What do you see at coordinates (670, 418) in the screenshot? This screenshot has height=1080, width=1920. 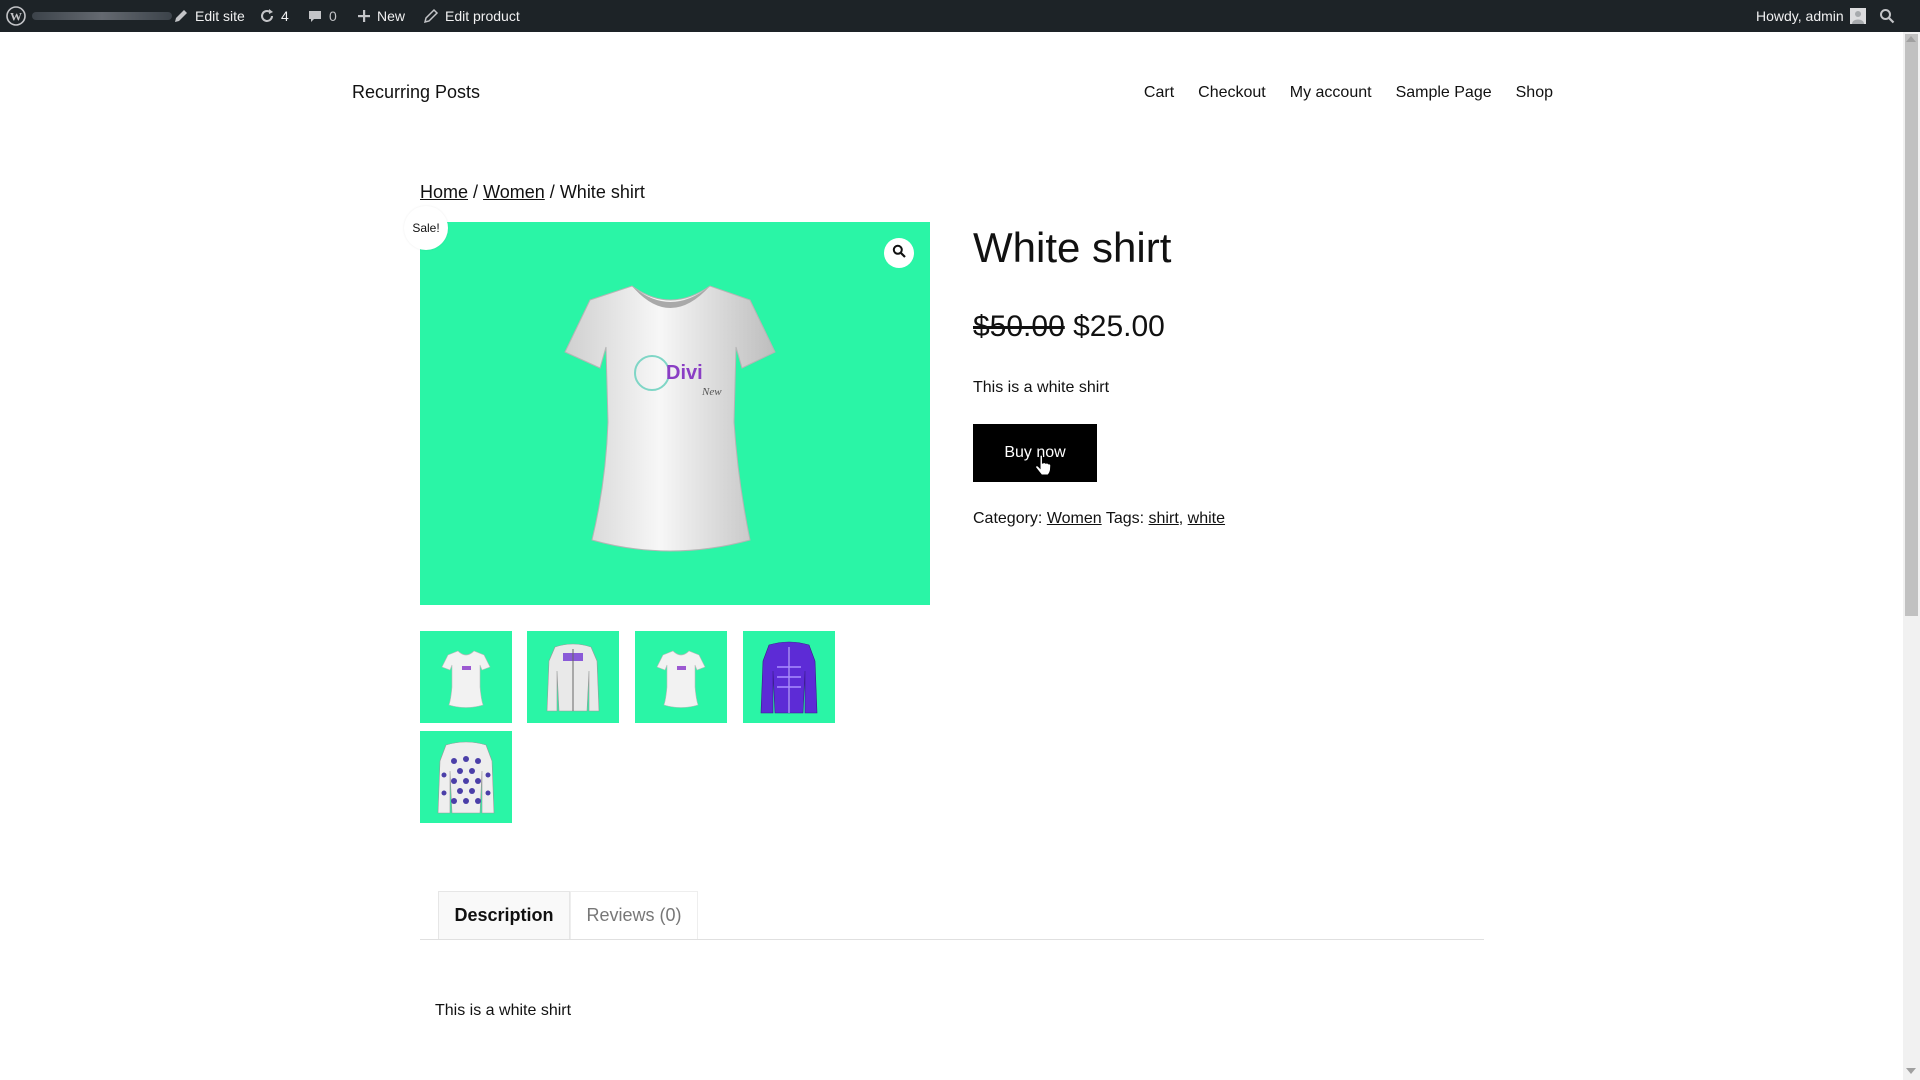 I see `white-tshirt-image: Divi New` at bounding box center [670, 418].